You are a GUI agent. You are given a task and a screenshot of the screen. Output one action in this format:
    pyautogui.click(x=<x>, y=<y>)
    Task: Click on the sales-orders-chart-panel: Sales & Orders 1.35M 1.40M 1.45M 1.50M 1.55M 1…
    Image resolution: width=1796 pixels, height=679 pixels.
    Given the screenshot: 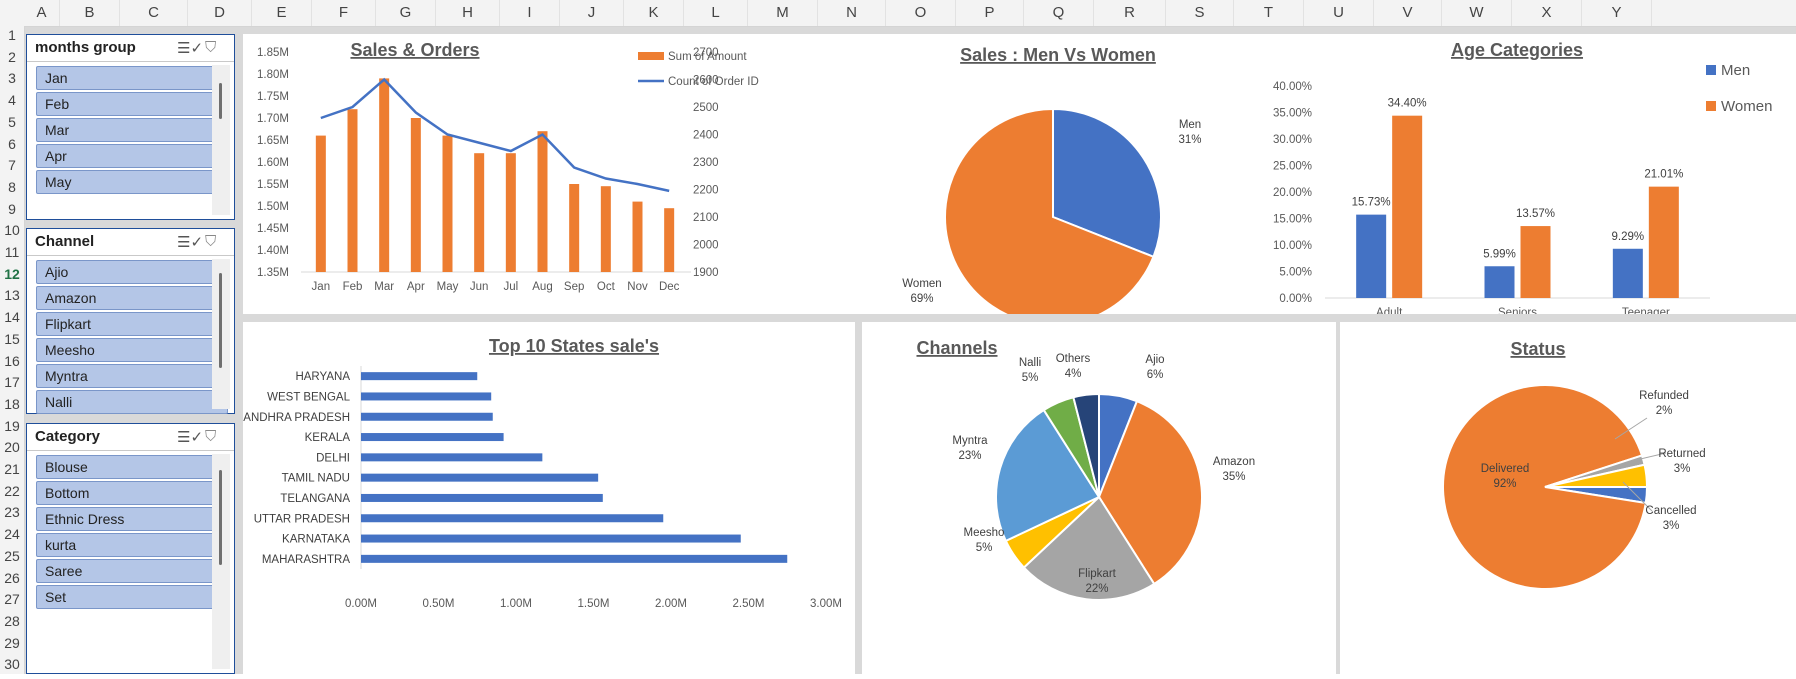 What is the action you would take?
    pyautogui.click(x=562, y=174)
    